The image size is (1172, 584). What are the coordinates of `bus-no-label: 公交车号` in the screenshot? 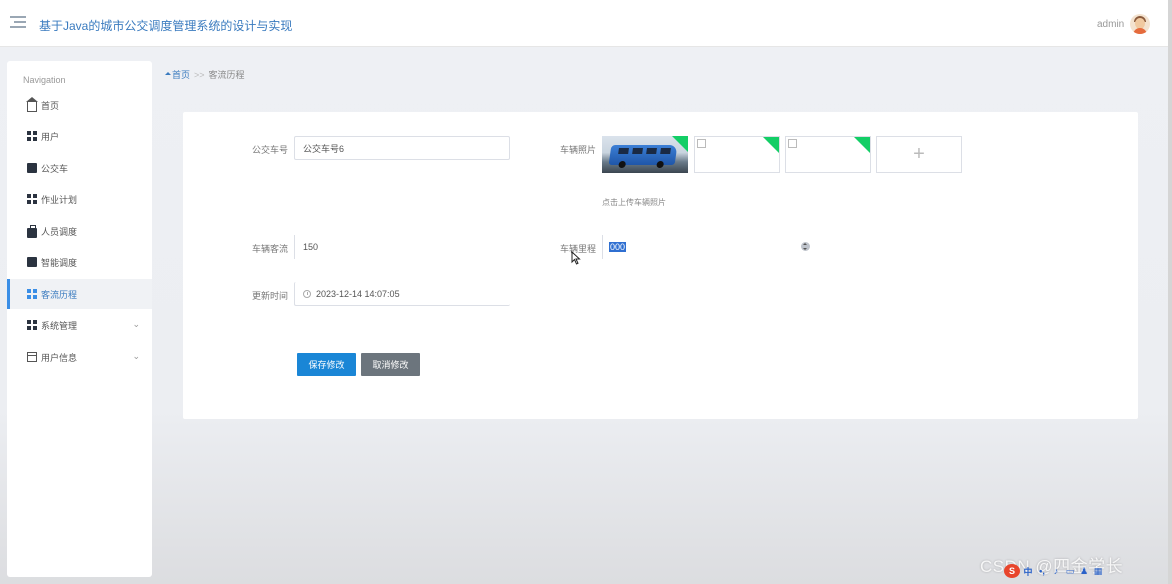 It's located at (269, 150).